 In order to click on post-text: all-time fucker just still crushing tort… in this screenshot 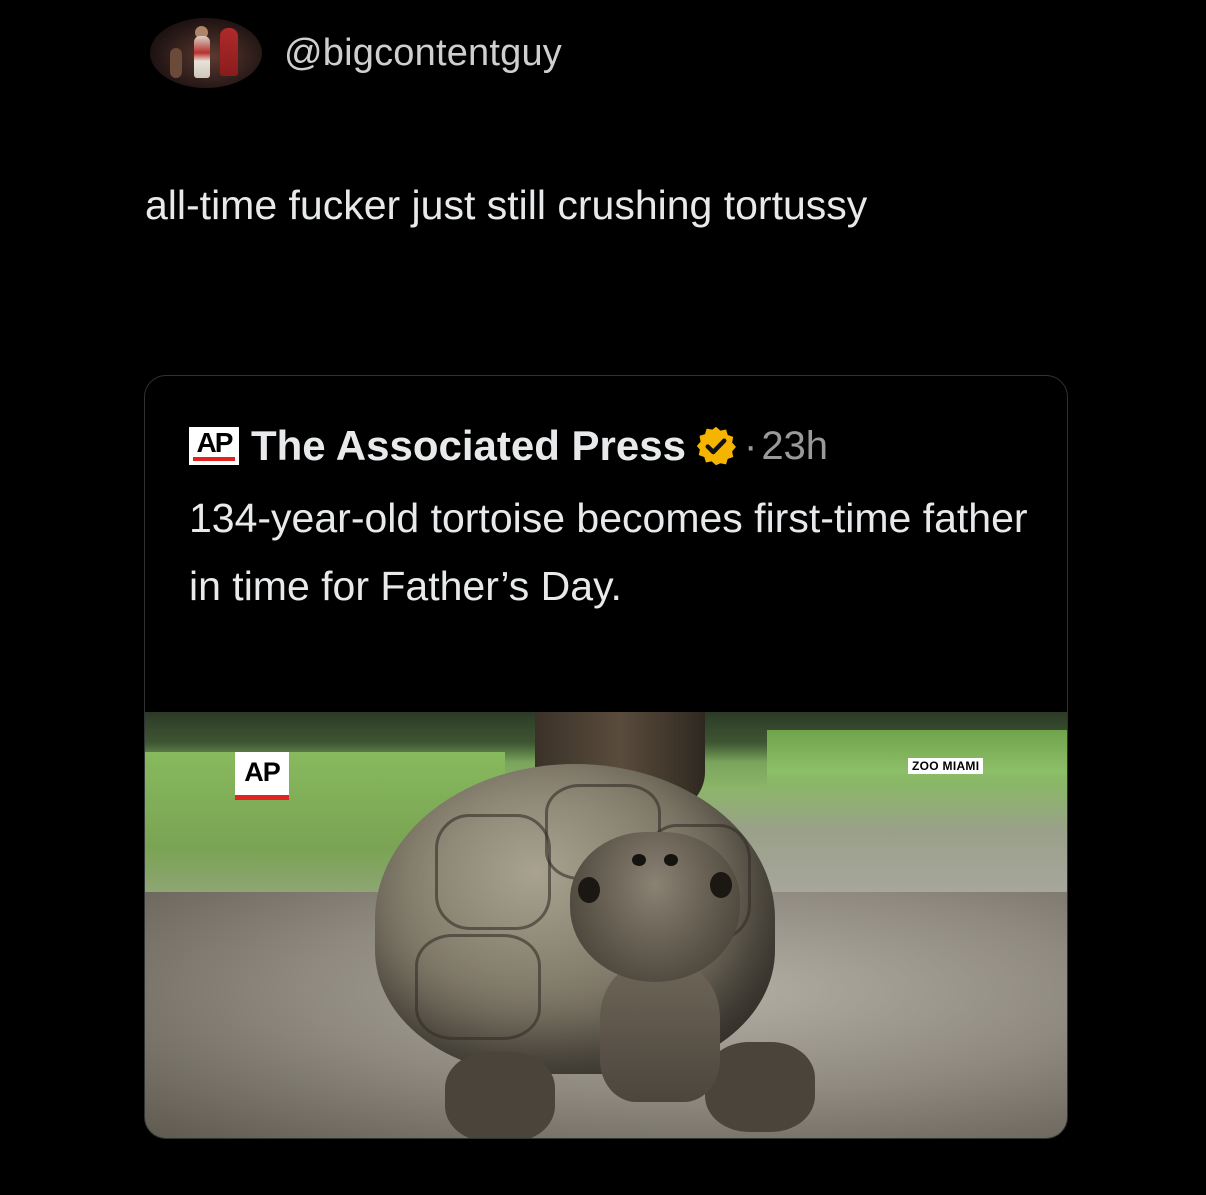, I will do `click(506, 205)`.